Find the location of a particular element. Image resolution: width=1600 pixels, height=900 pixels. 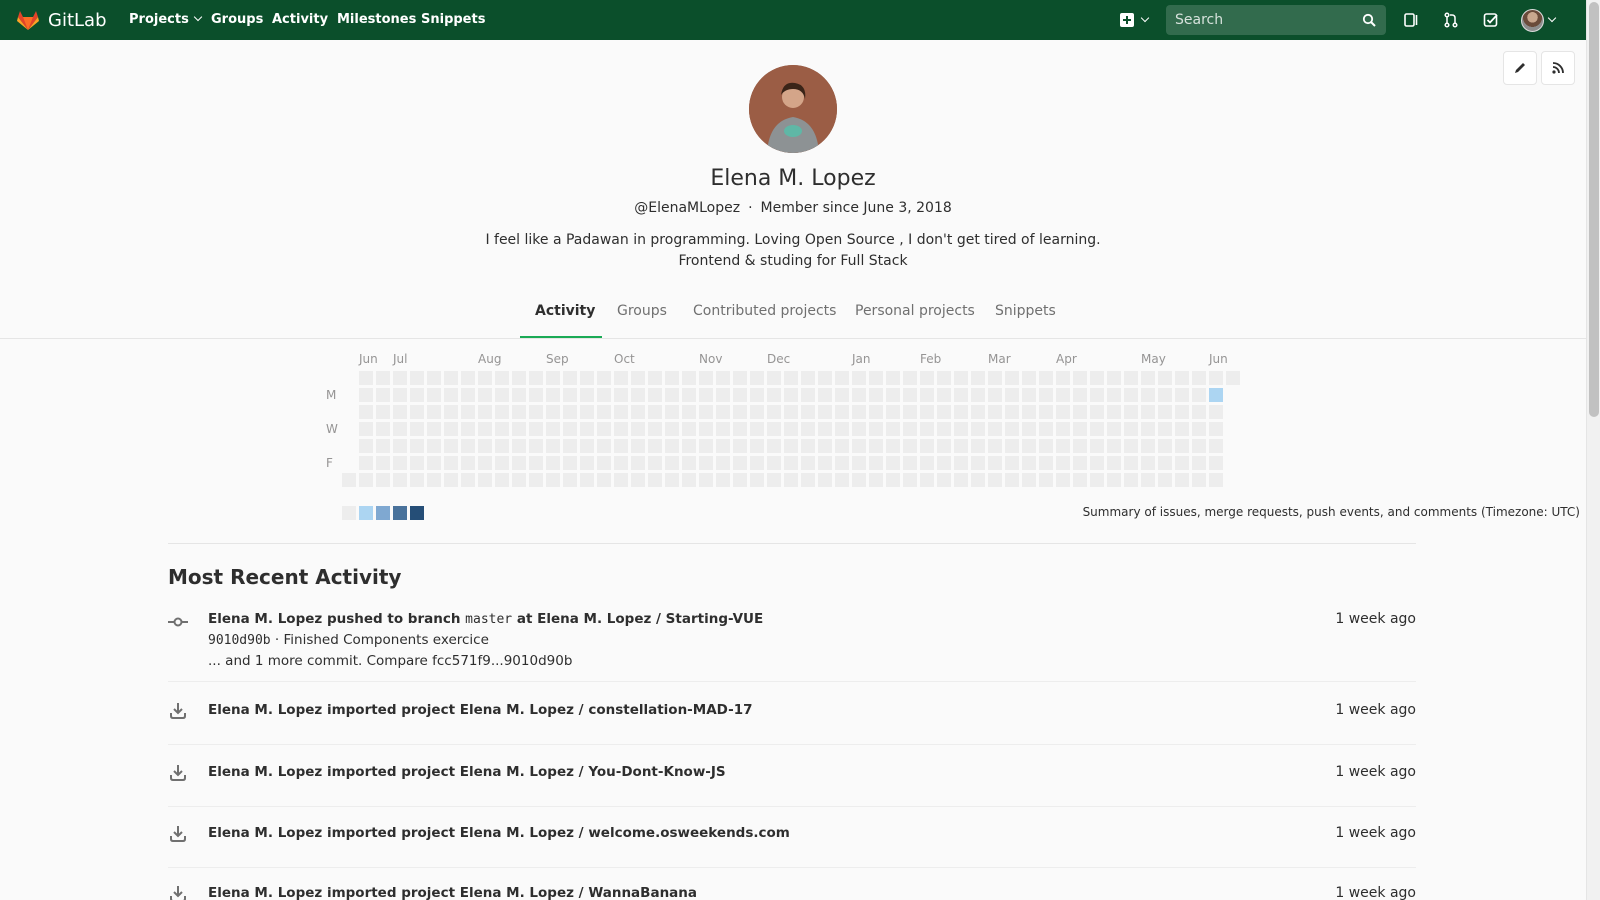

branch-name: master is located at coordinates (488, 619).